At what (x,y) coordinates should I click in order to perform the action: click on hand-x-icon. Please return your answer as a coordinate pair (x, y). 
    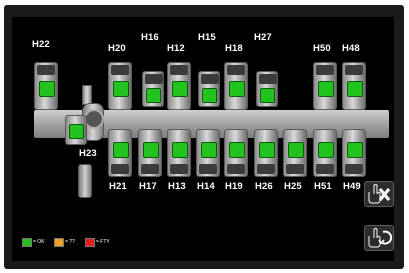
    Looking at the image, I should click on (379, 193).